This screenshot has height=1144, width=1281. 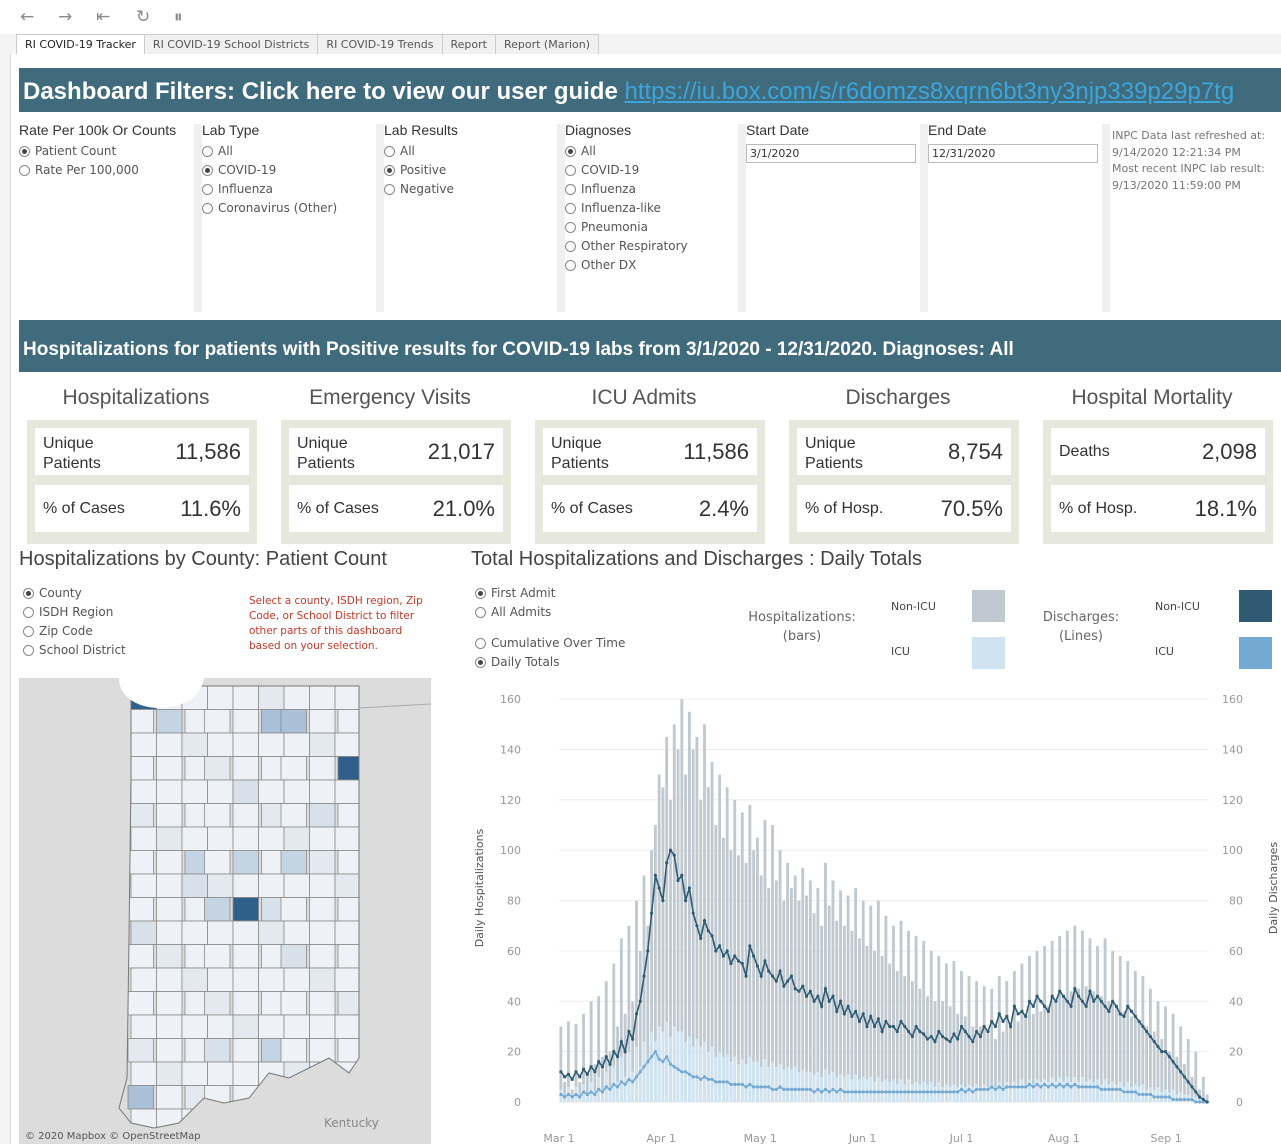 What do you see at coordinates (103, 17) in the screenshot?
I see `revert-all-icon: ⇤` at bounding box center [103, 17].